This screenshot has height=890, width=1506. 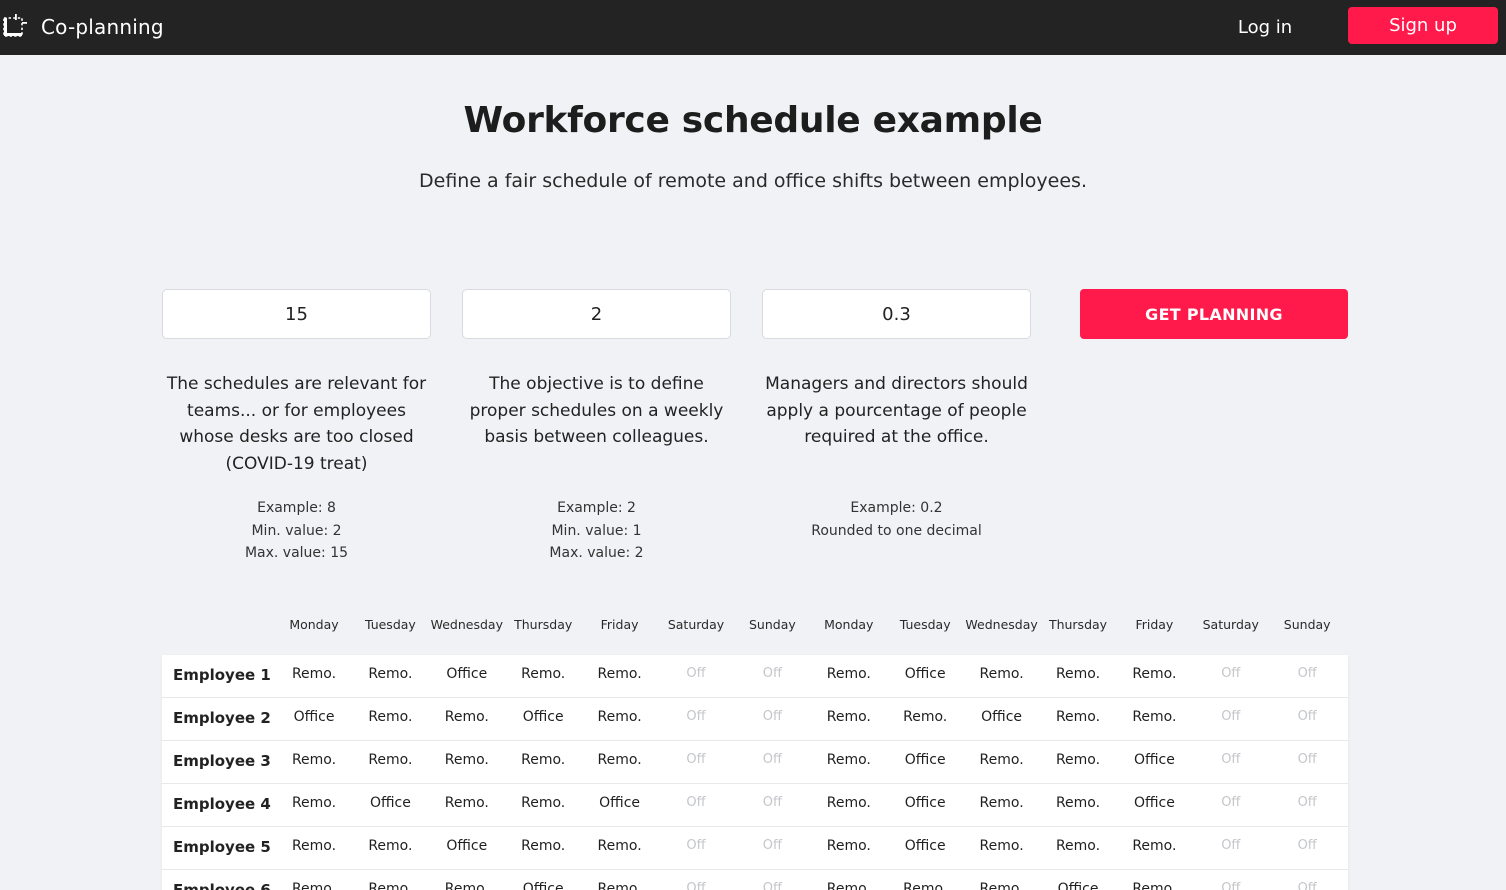 What do you see at coordinates (222, 675) in the screenshot?
I see `employee-name: Employee 1` at bounding box center [222, 675].